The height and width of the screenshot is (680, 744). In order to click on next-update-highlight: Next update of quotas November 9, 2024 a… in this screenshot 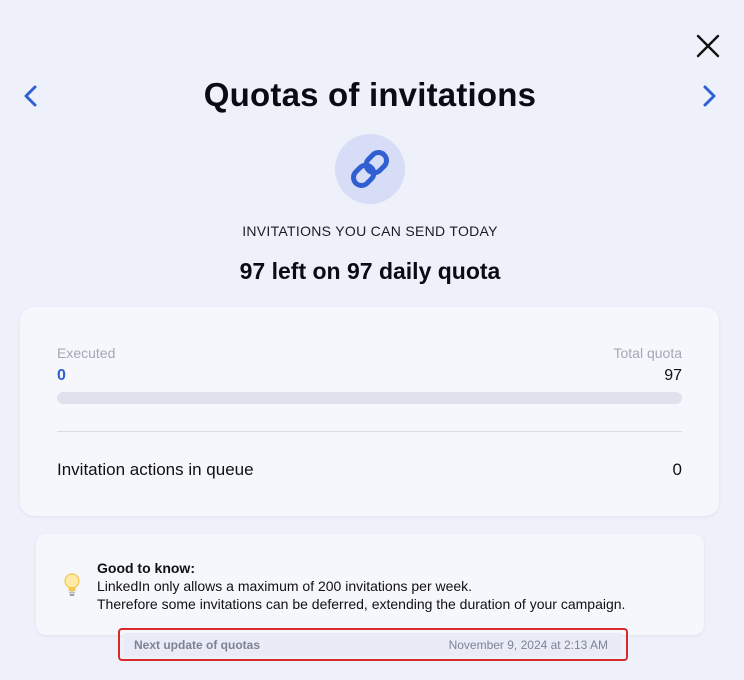, I will do `click(373, 644)`.